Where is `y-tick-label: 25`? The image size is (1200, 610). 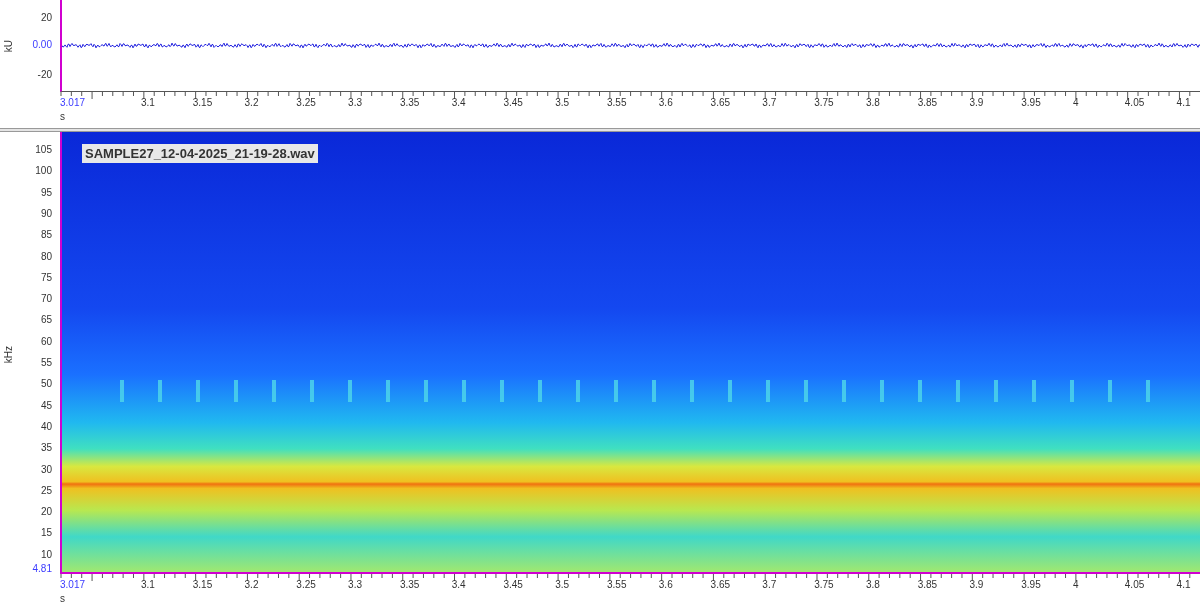
y-tick-label: 25 is located at coordinates (46, 490).